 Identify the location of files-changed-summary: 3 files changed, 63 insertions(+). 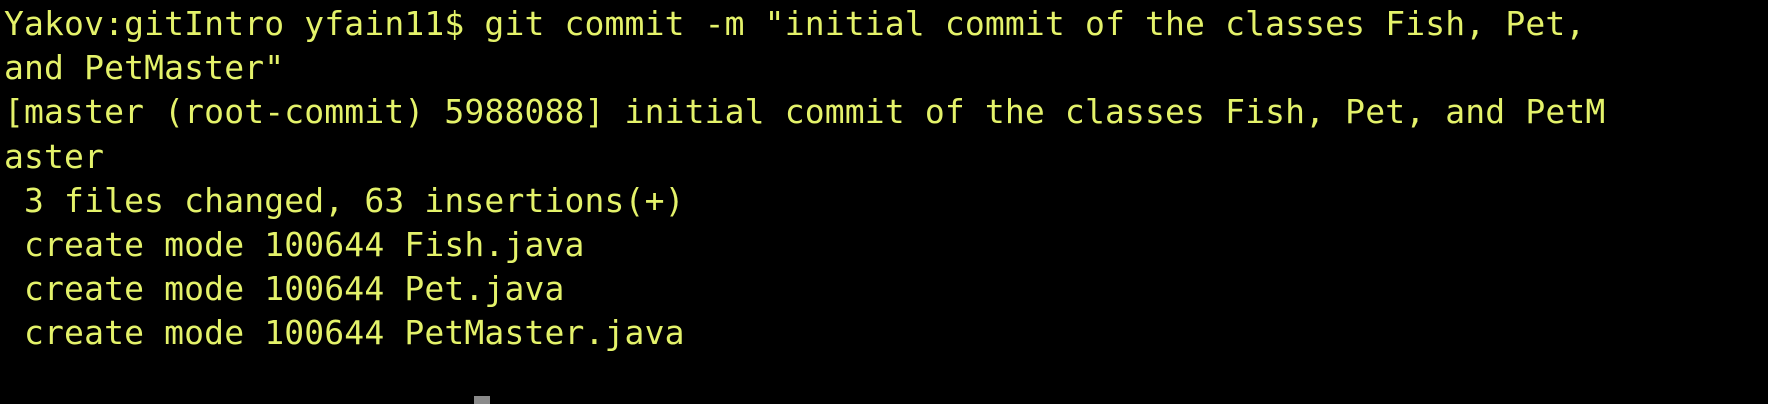
(344, 200).